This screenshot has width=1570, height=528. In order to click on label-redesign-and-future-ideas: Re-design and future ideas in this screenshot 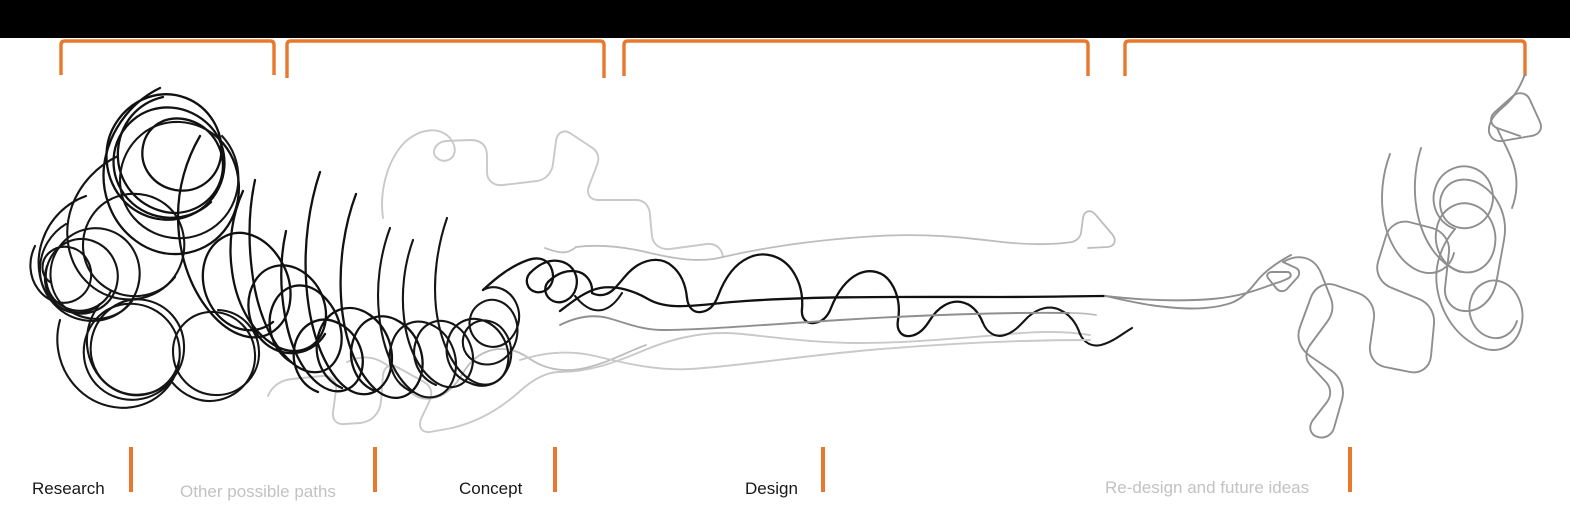, I will do `click(1207, 487)`.